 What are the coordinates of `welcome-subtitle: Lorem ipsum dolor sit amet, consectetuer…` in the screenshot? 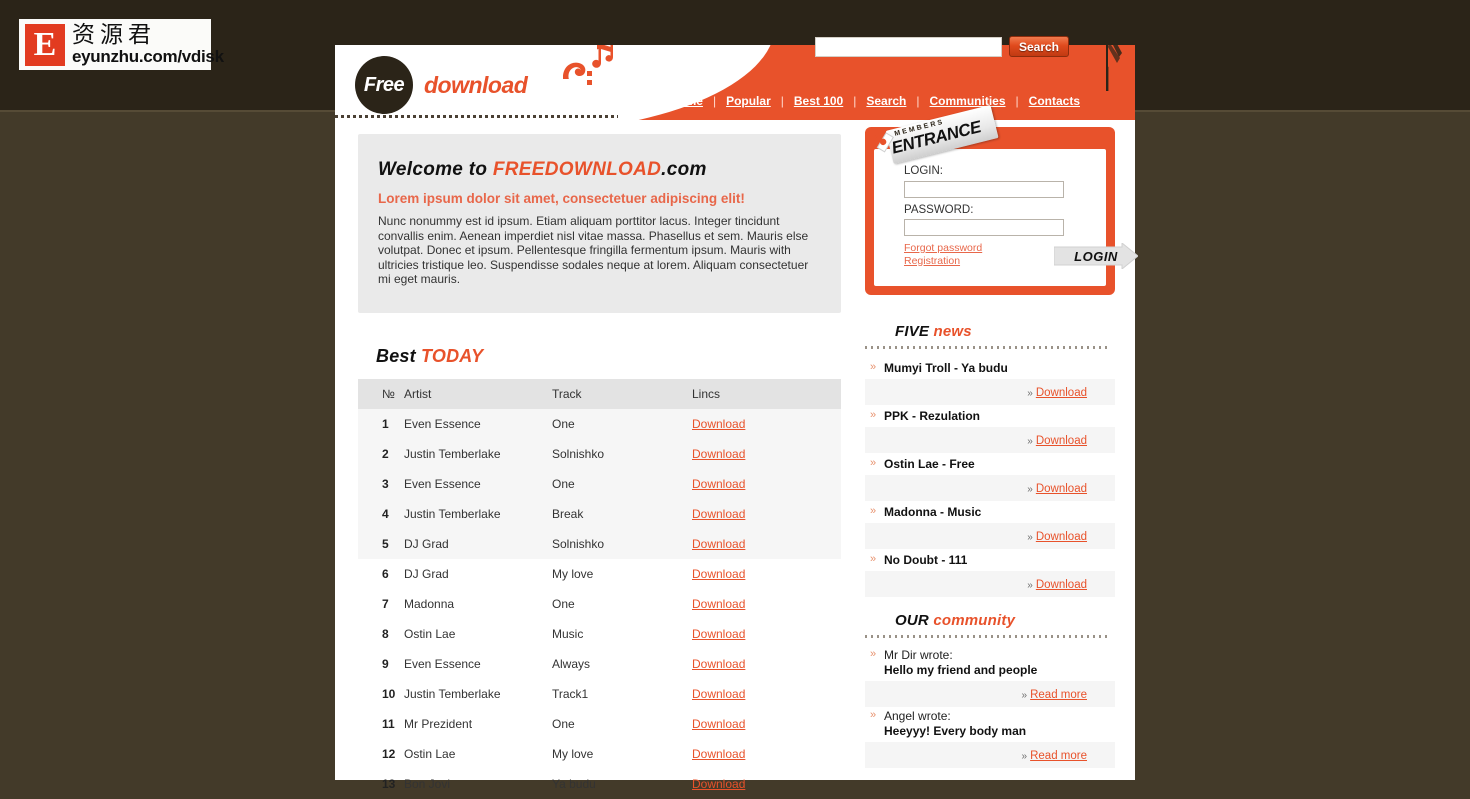 It's located at (561, 198).